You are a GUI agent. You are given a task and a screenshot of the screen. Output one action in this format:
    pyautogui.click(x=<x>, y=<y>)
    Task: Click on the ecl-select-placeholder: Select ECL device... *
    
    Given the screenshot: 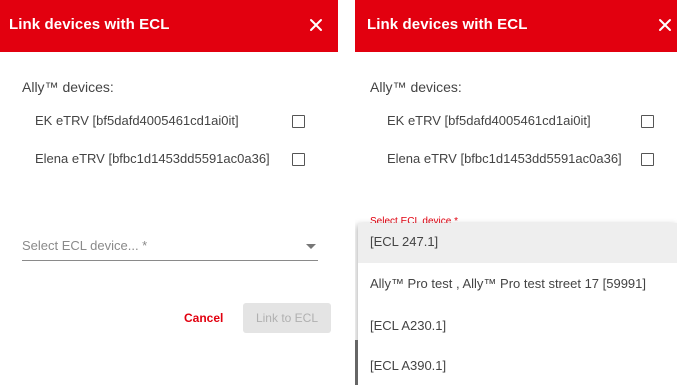 What is the action you would take?
    pyautogui.click(x=85, y=245)
    